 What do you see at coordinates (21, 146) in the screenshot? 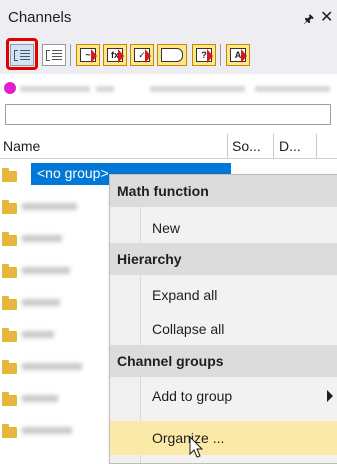
I see `column-header-name: Name` at bounding box center [21, 146].